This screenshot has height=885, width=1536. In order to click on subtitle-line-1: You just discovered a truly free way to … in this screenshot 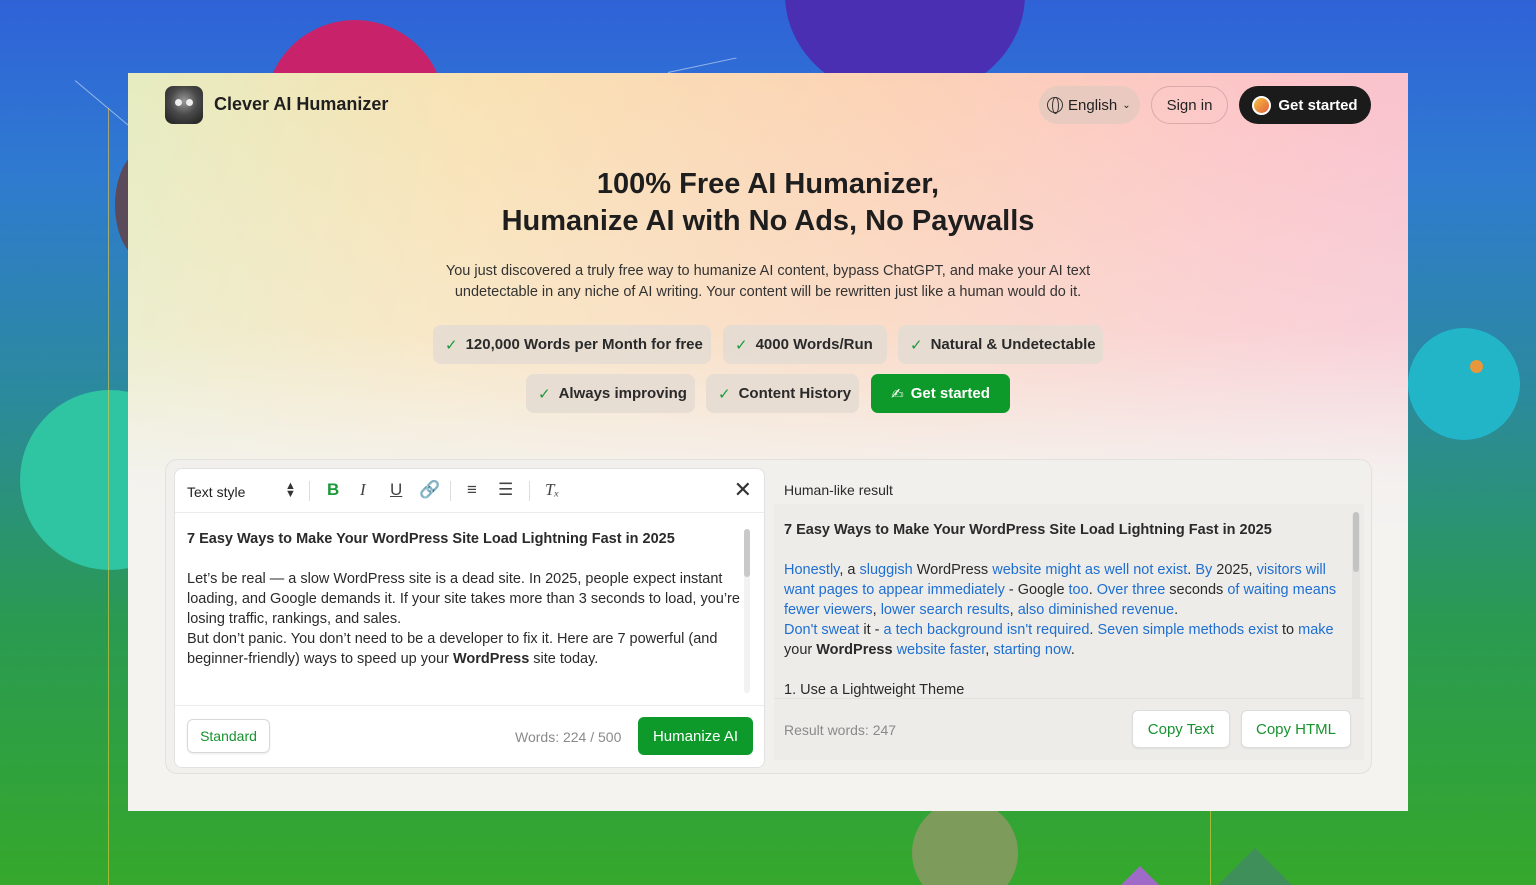, I will do `click(768, 271)`.